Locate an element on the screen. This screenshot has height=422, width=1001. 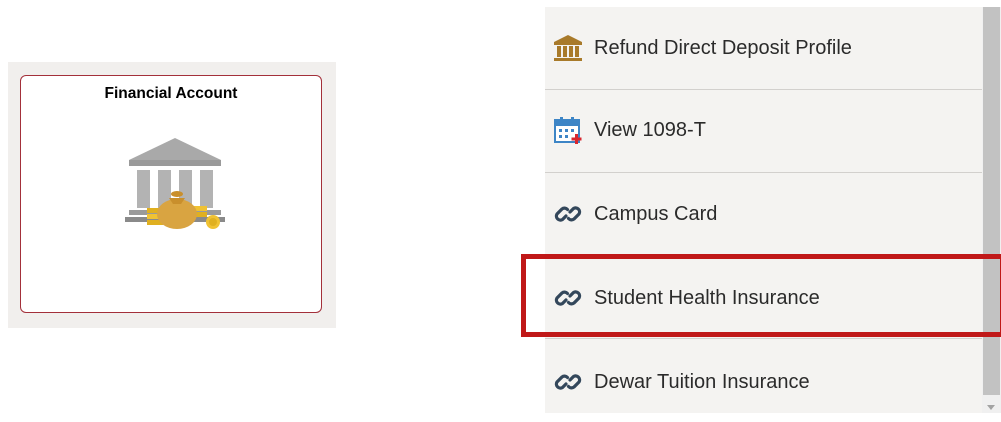
menu-item-label: Refund Direct Deposit Profile is located at coordinates (723, 48).